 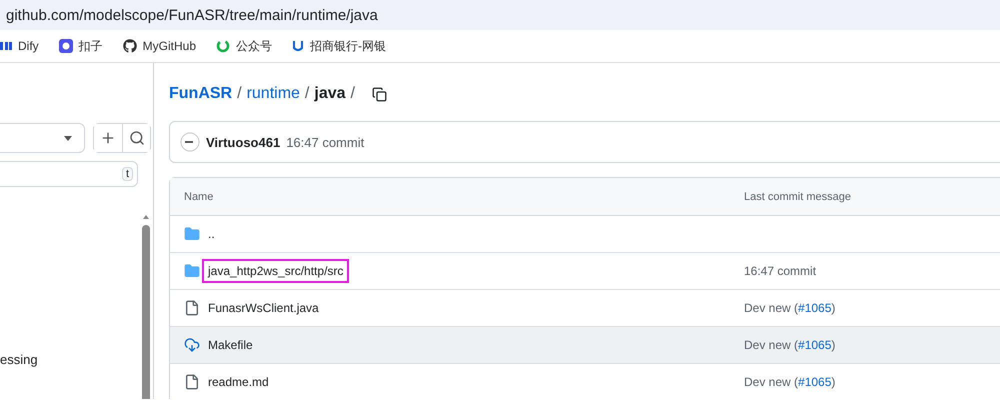 I want to click on tree-item: essing, so click(x=76, y=359).